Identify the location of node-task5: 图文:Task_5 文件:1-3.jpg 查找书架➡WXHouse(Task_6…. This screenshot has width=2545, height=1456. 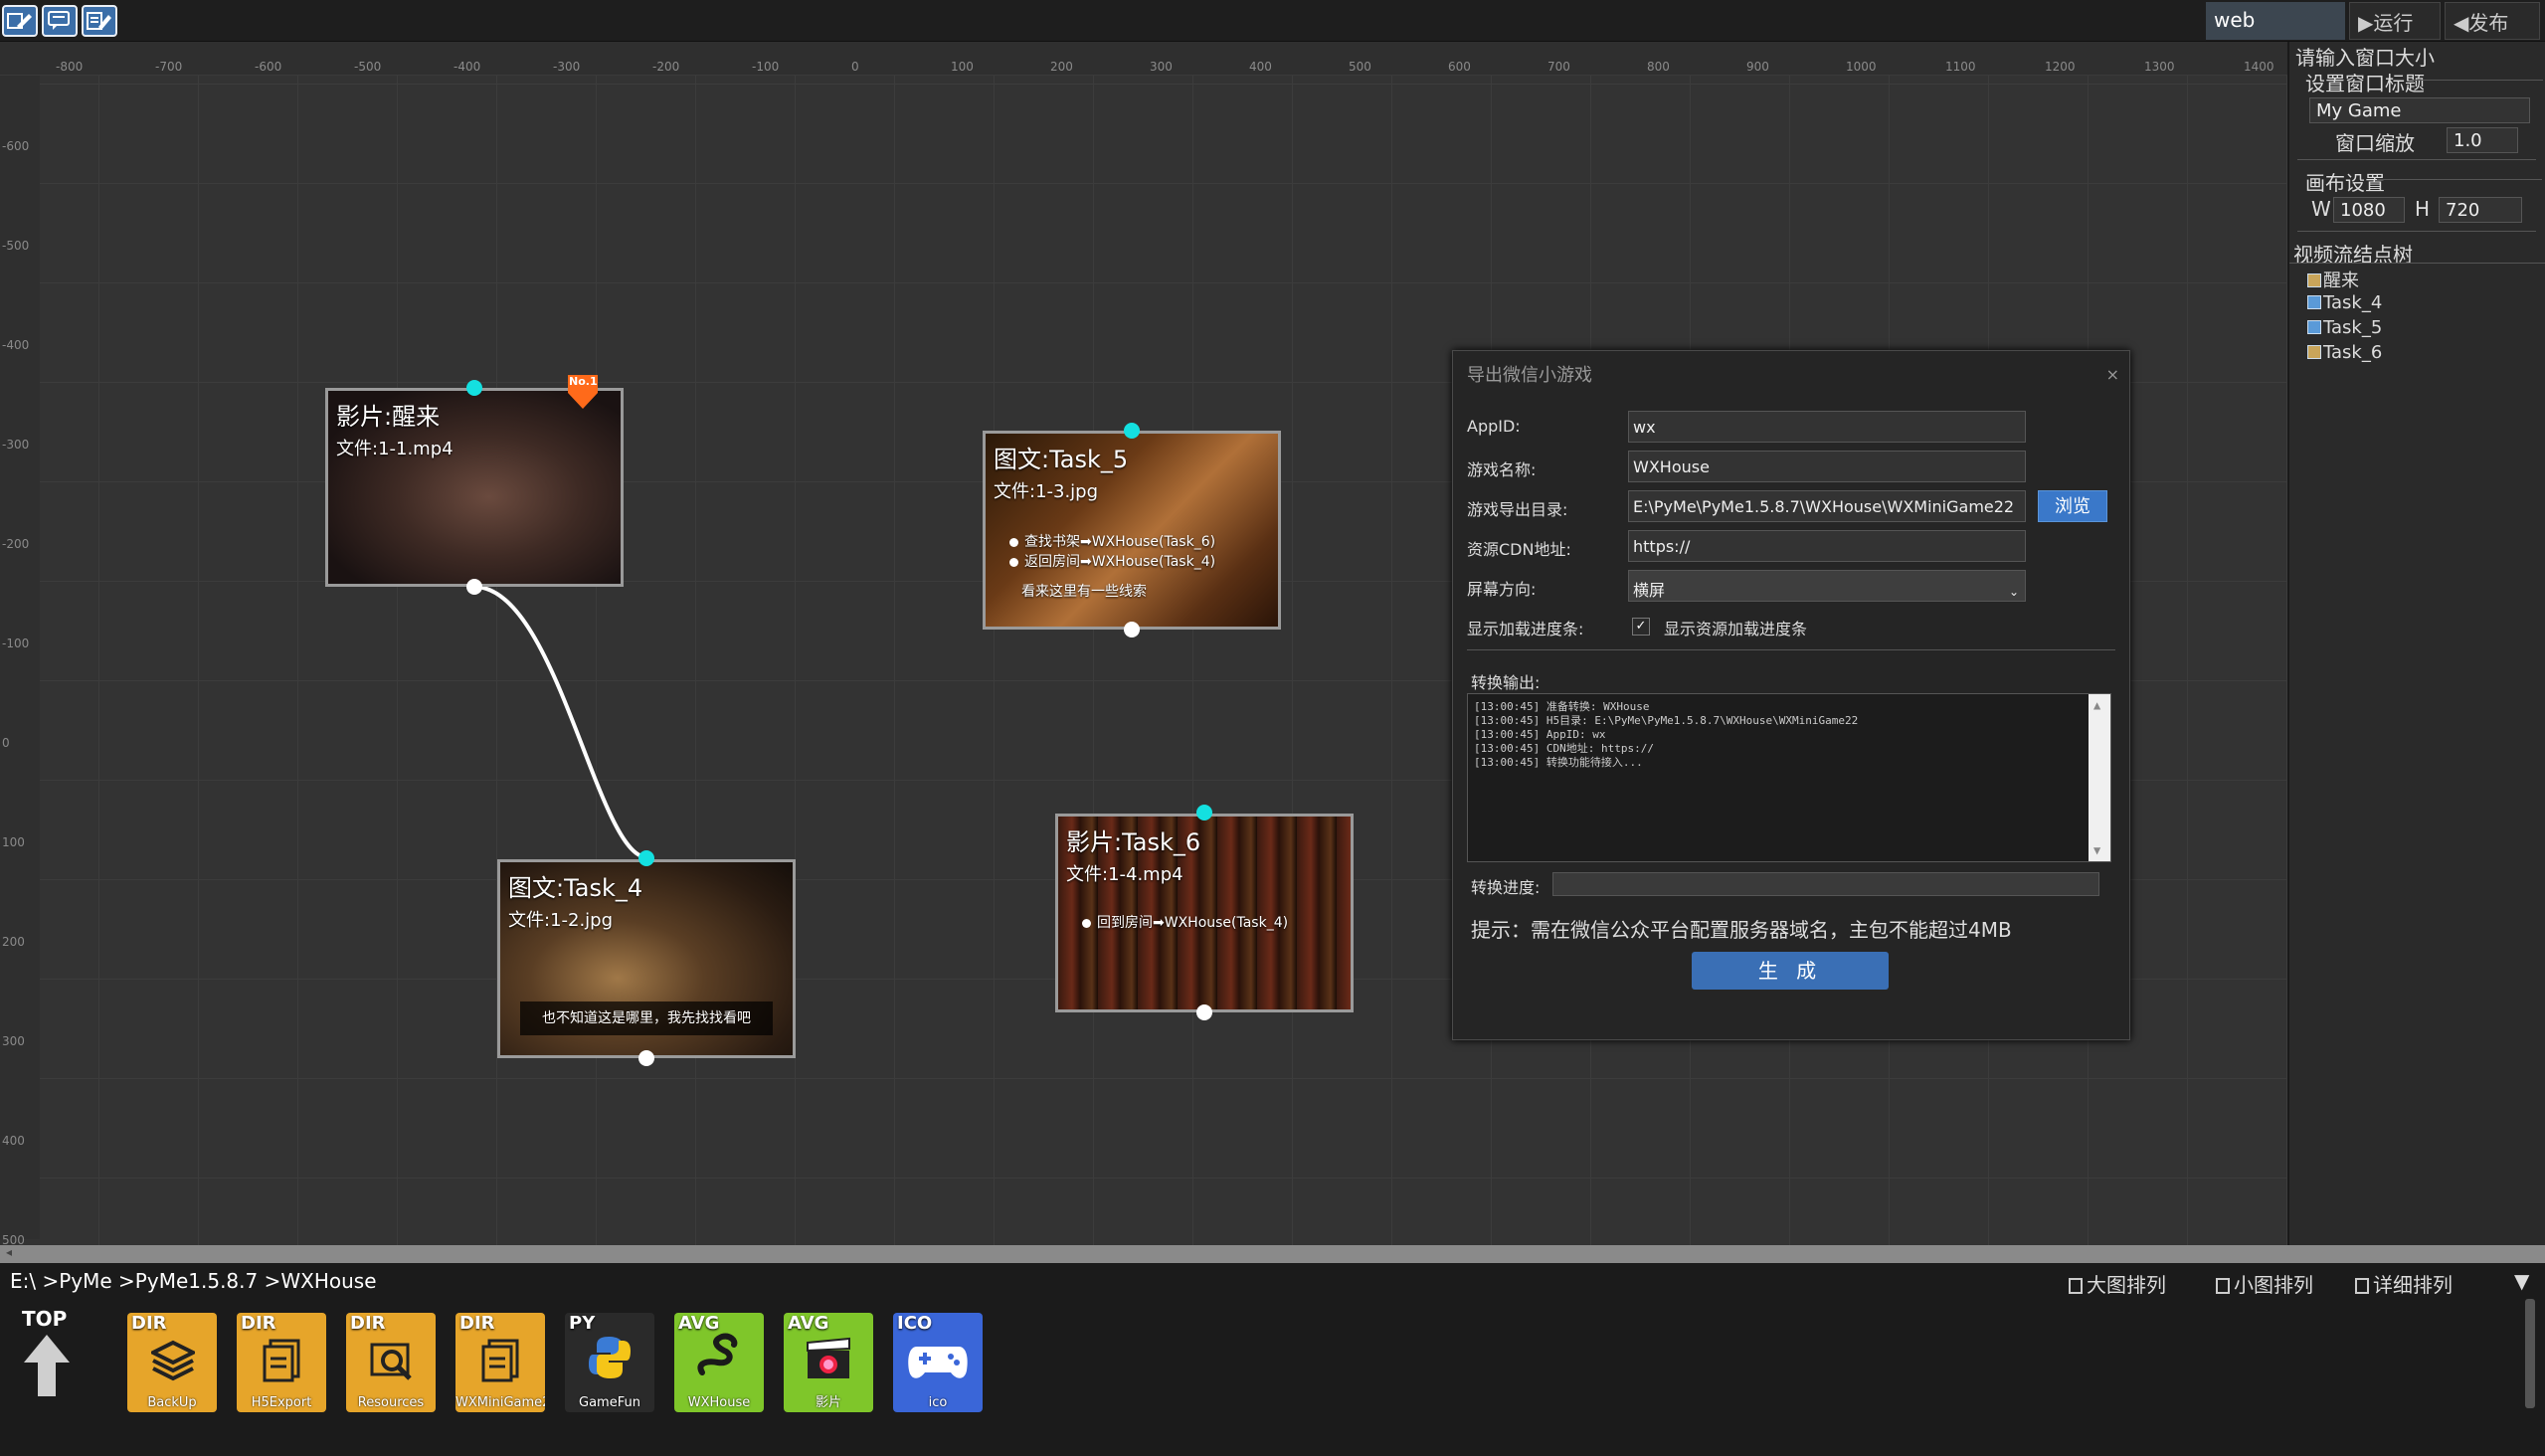
(1132, 530).